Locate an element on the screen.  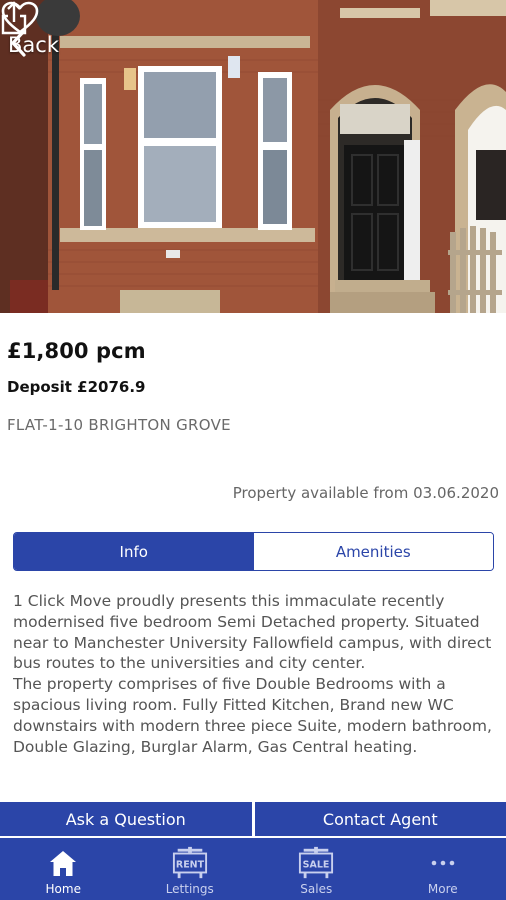
deposit-label: Deposit £2076.9 is located at coordinates (76, 387).